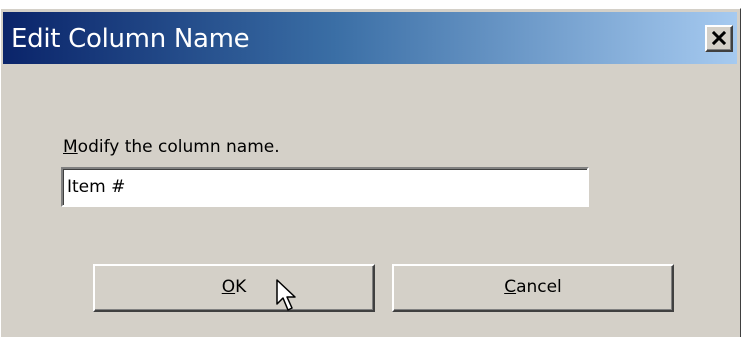 The width and height of the screenshot is (742, 337). Describe the element at coordinates (286, 295) in the screenshot. I see `mouse-pointer-icon` at that location.